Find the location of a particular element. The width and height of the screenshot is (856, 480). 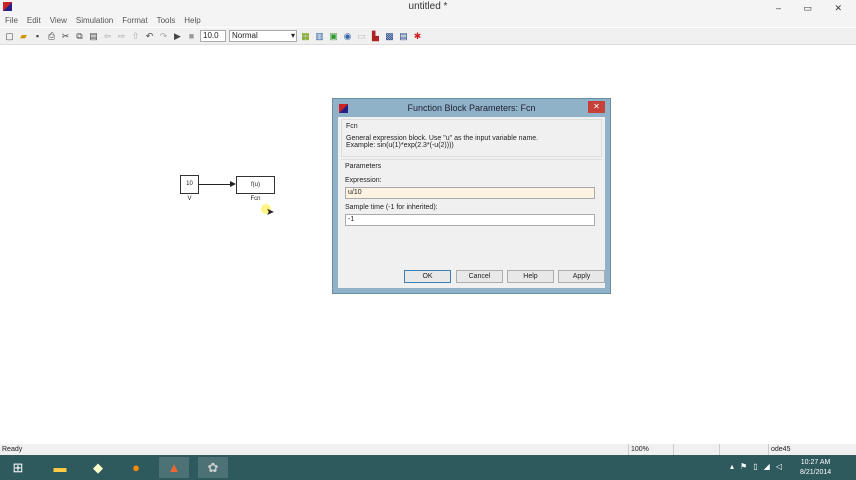

simulation-mode-select: Normal ▾ is located at coordinates (263, 36).